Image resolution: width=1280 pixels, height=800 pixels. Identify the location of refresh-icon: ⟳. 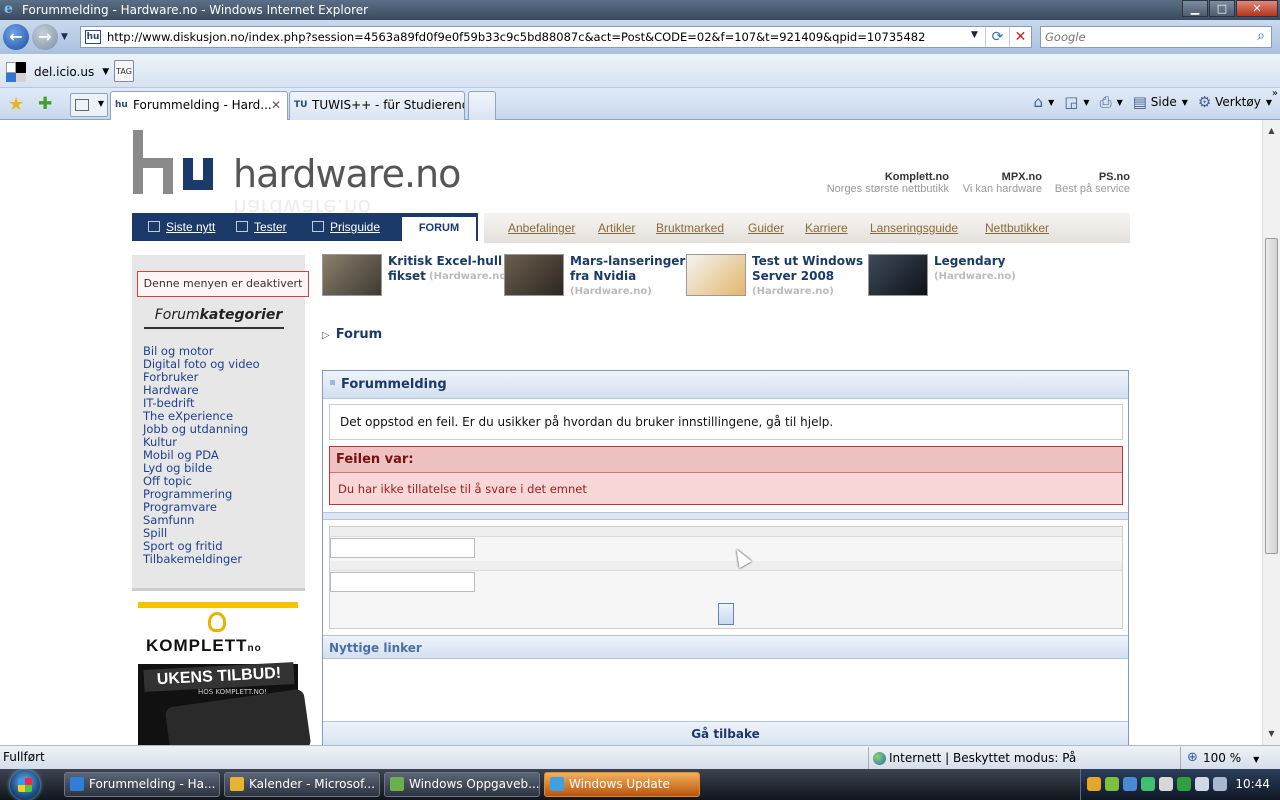
(997, 37).